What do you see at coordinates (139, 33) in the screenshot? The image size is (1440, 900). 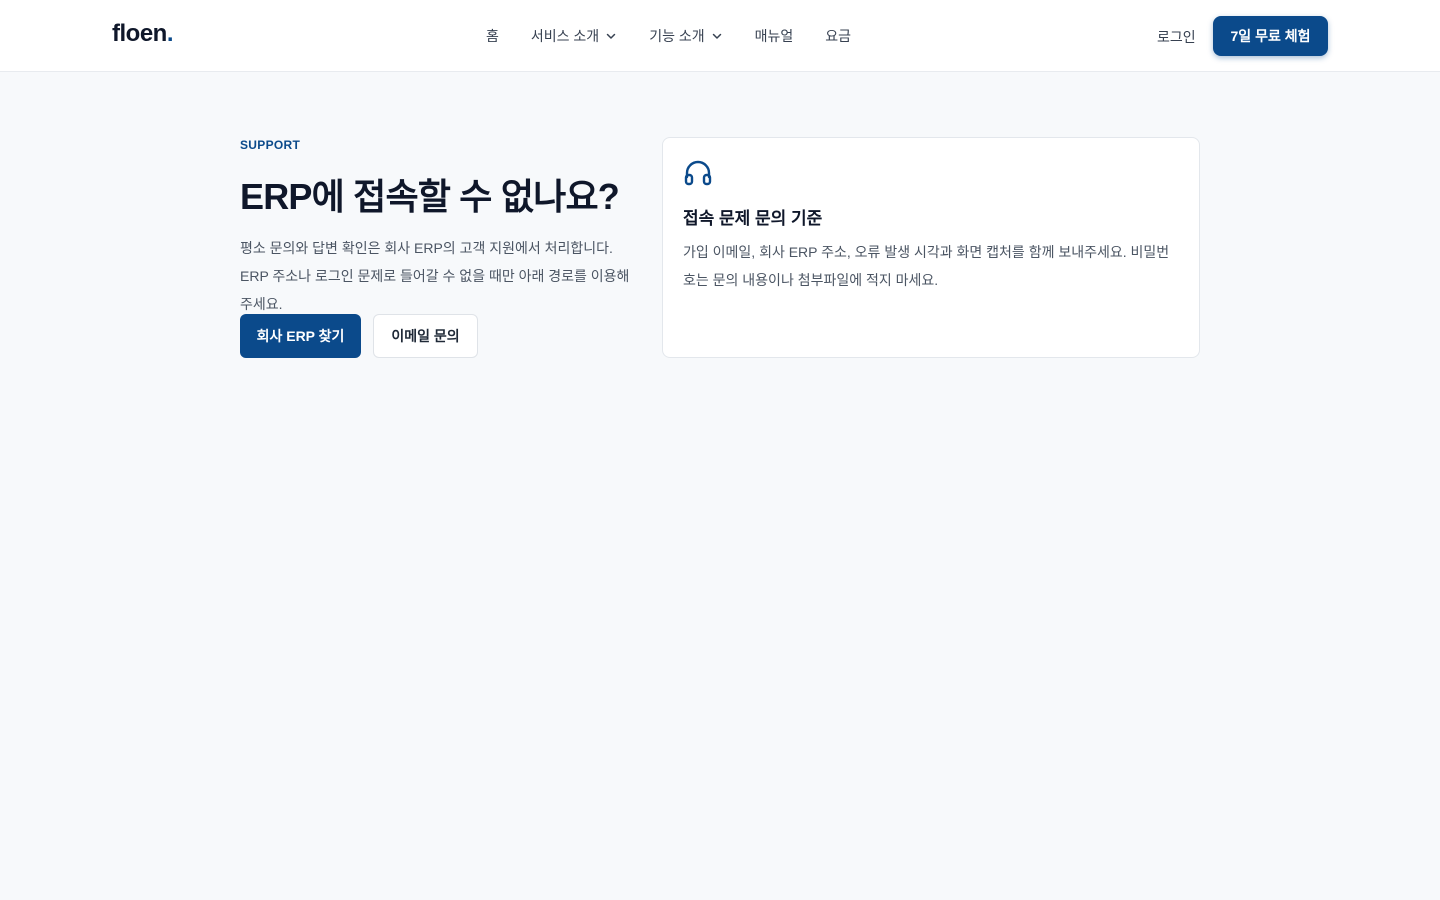 I see `logo-text: floen` at bounding box center [139, 33].